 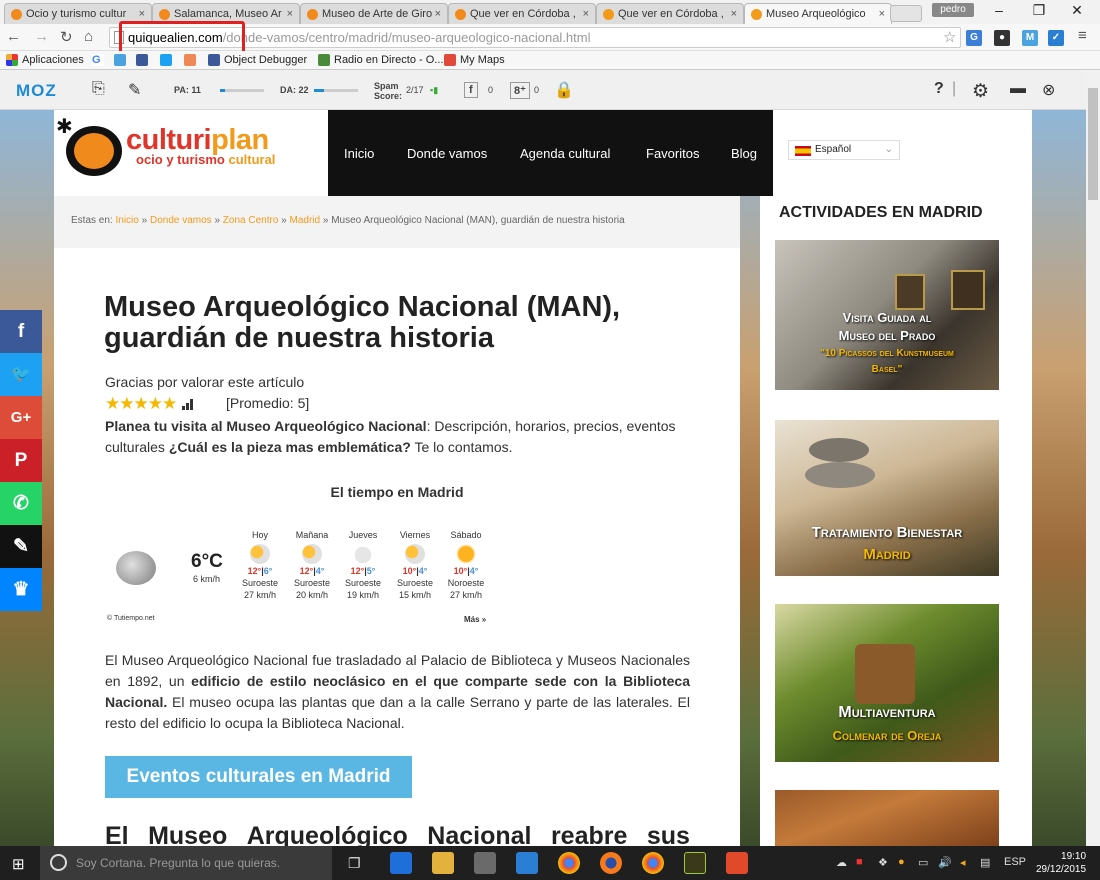 I want to click on weather-more-link: Más », so click(x=475, y=619).